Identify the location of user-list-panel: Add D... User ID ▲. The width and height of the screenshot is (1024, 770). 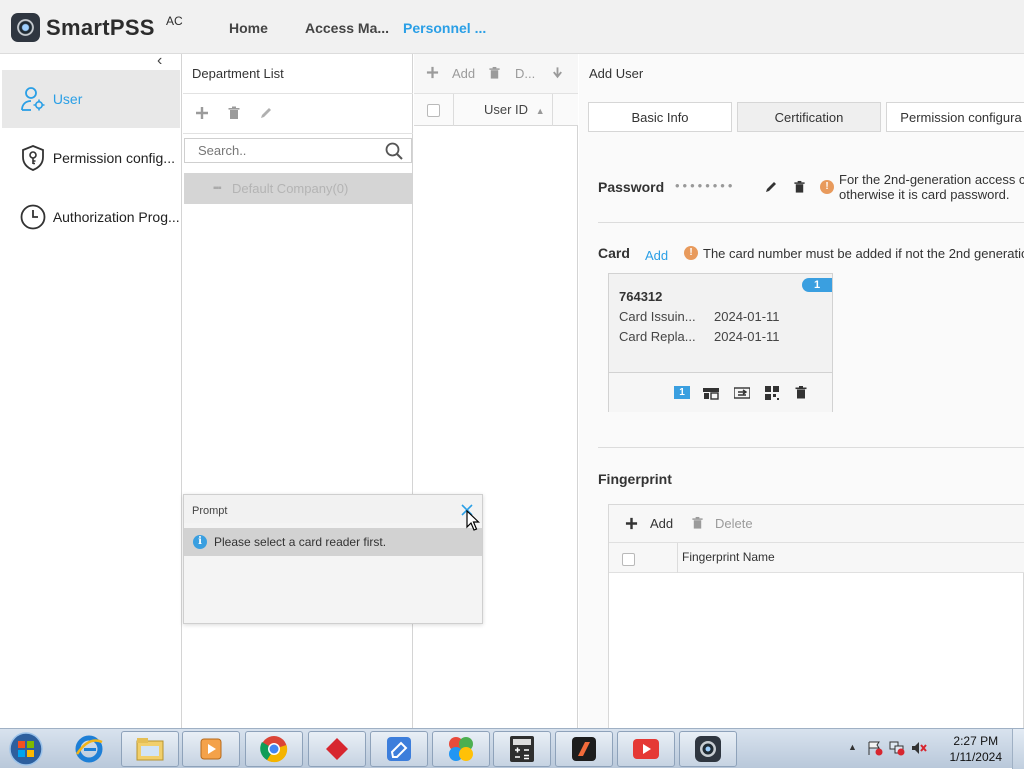
(496, 391).